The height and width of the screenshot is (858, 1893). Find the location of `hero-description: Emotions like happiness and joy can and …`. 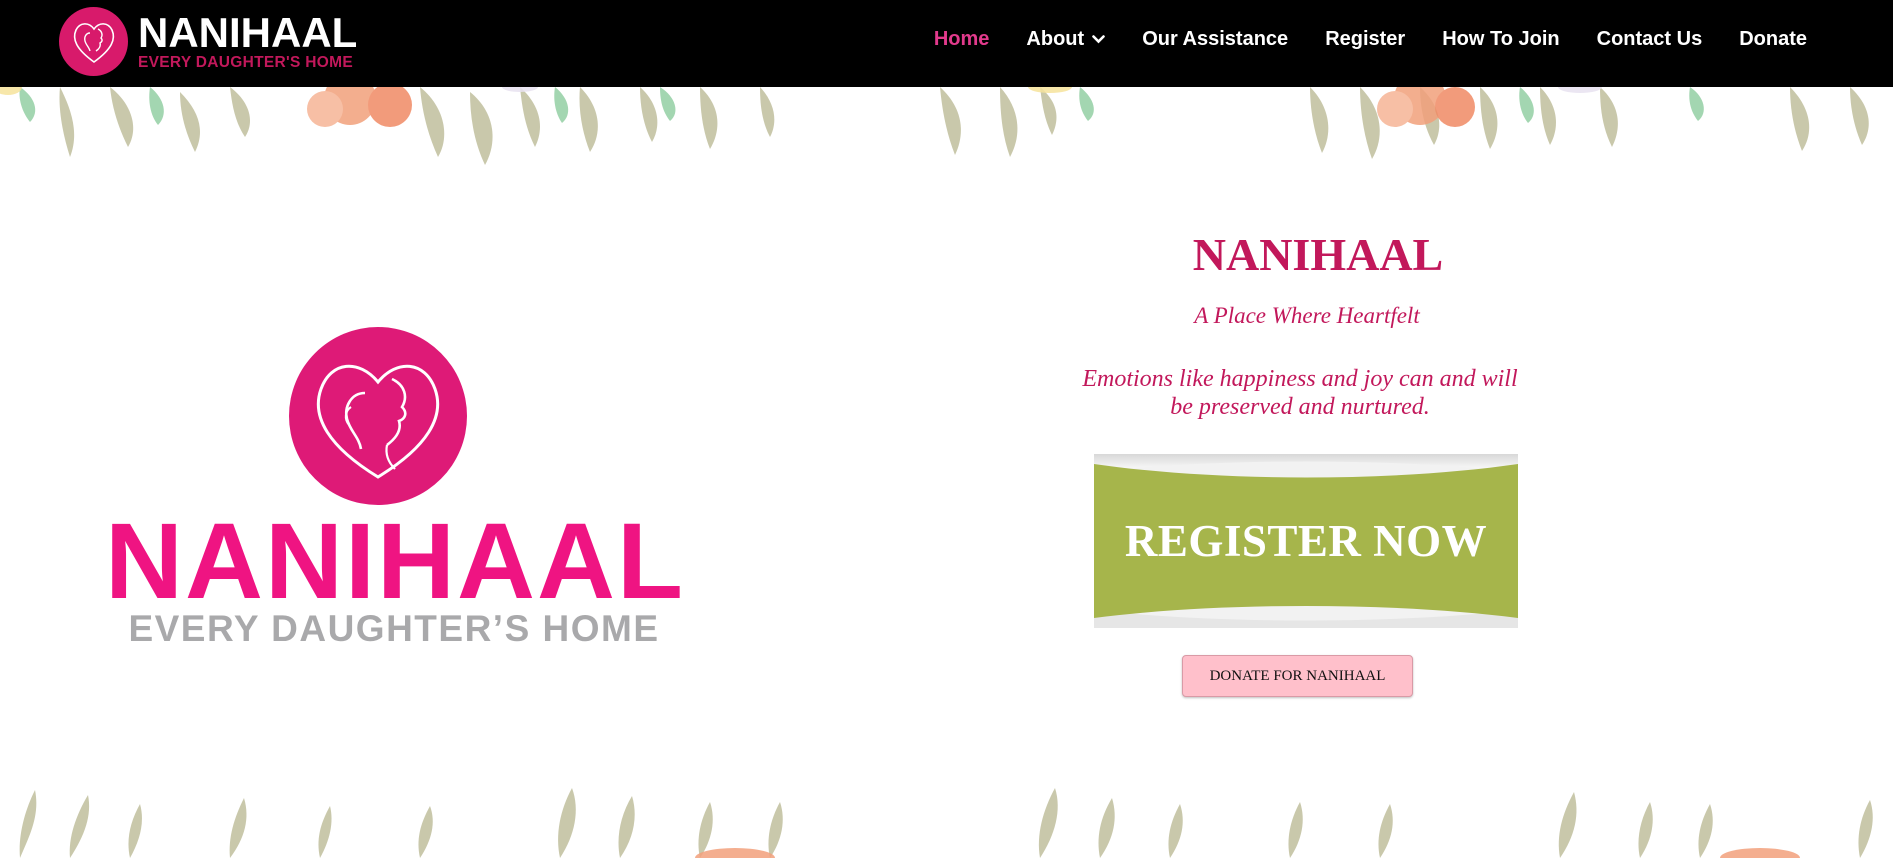

hero-description: Emotions like happiness and joy can and … is located at coordinates (1300, 392).